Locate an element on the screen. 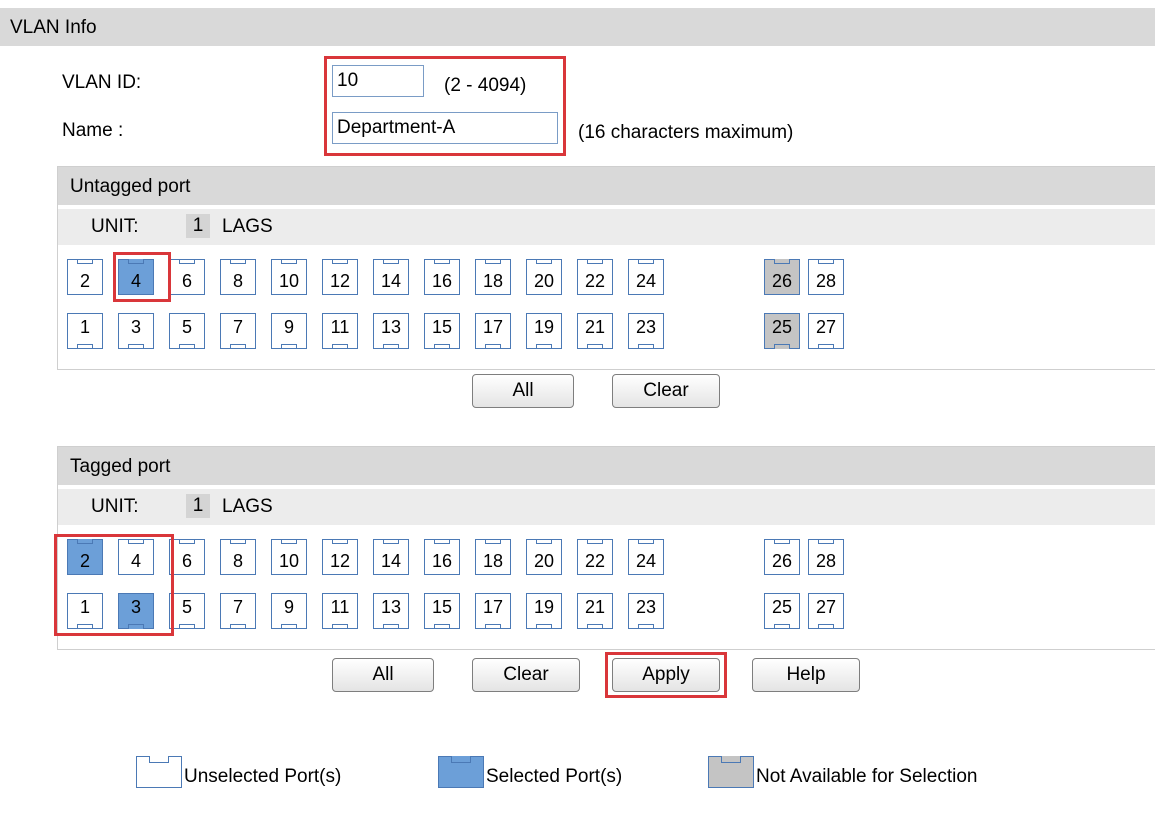  untagged-port-22: 22 is located at coordinates (595, 277).